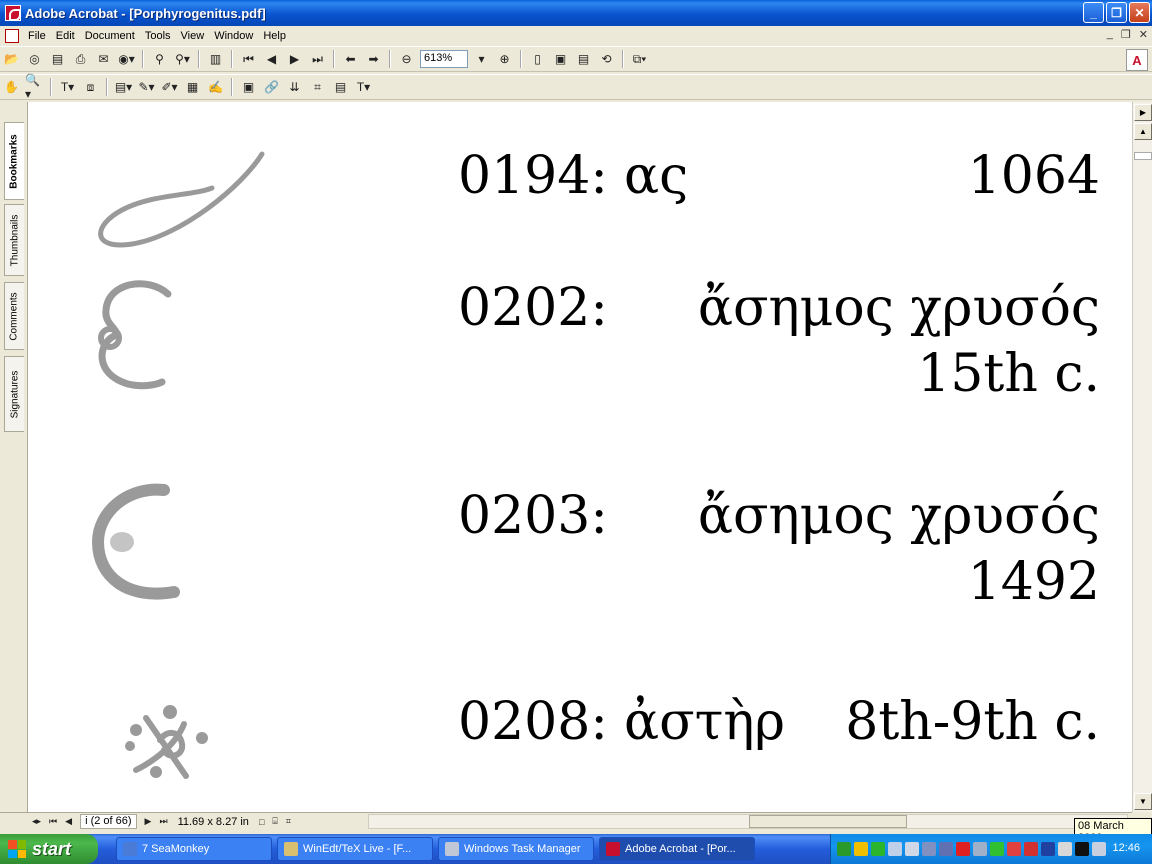 This screenshot has height=864, width=1152. I want to click on fit-page-icon: ▣, so click(560, 59).